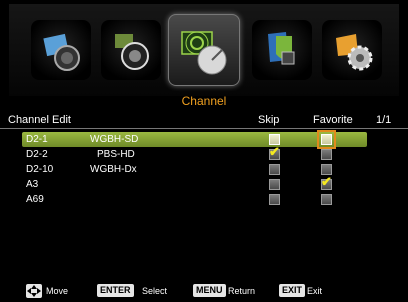 The height and width of the screenshot is (302, 408). I want to click on channel-edit-header: Channel Edit Skip Favorite 1/1, so click(204, 119).